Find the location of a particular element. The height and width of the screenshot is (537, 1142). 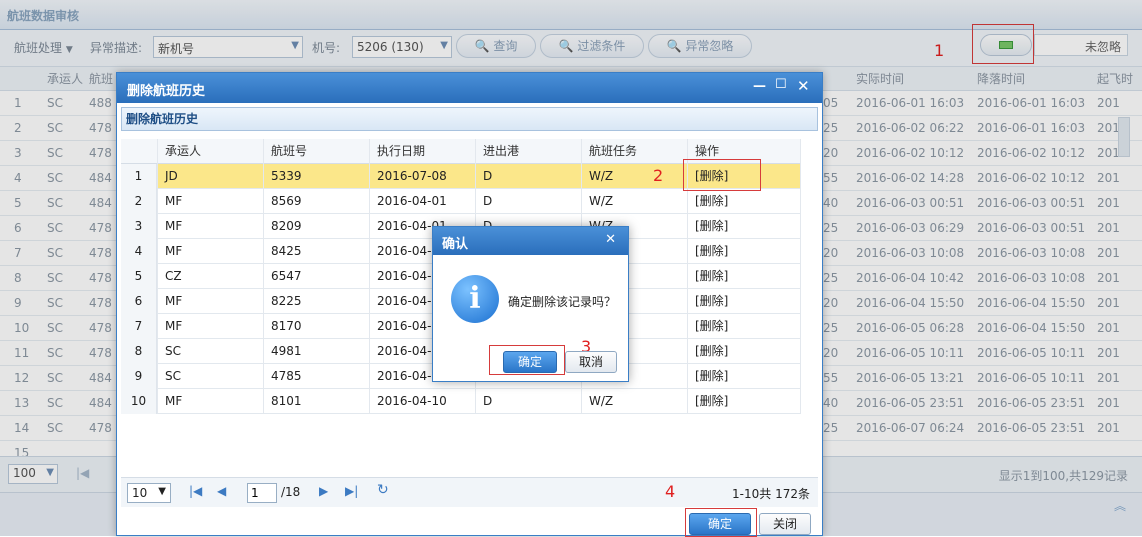

dialog-title: 删除航班历史 is located at coordinates (166, 91).